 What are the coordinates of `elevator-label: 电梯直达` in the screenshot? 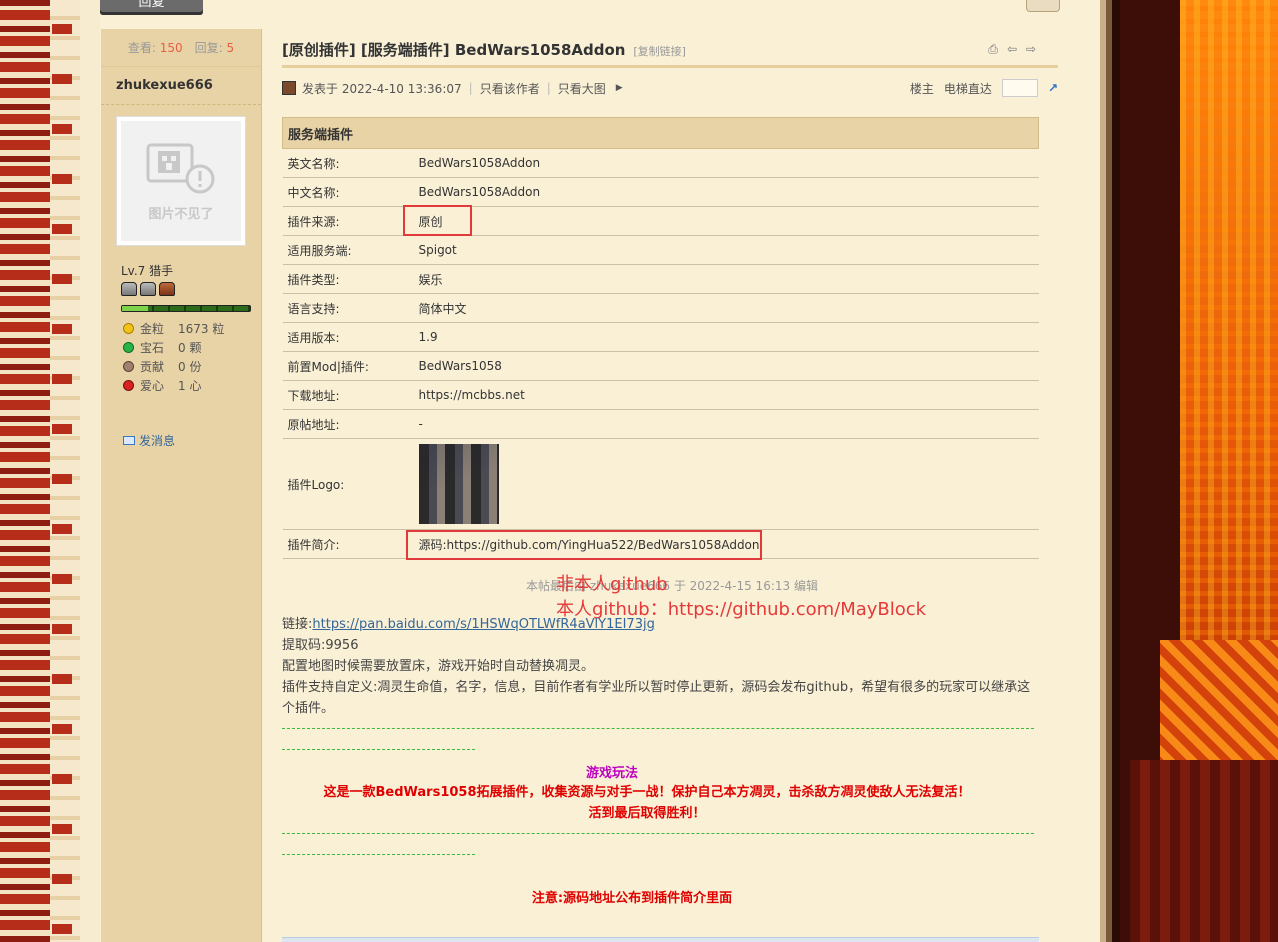 It's located at (967, 88).